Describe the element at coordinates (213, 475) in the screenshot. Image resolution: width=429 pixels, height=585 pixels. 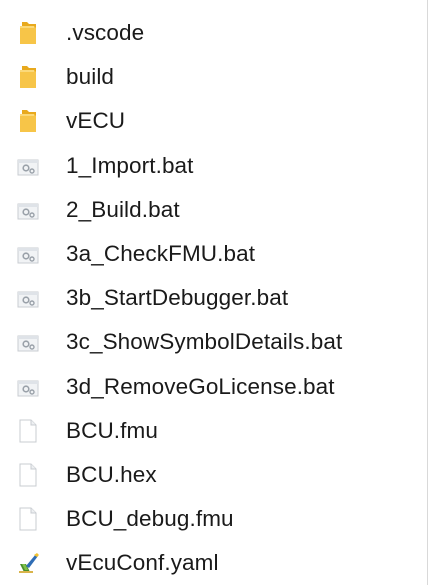
I see `file-row-bcu-hex: BCU.hex` at that location.